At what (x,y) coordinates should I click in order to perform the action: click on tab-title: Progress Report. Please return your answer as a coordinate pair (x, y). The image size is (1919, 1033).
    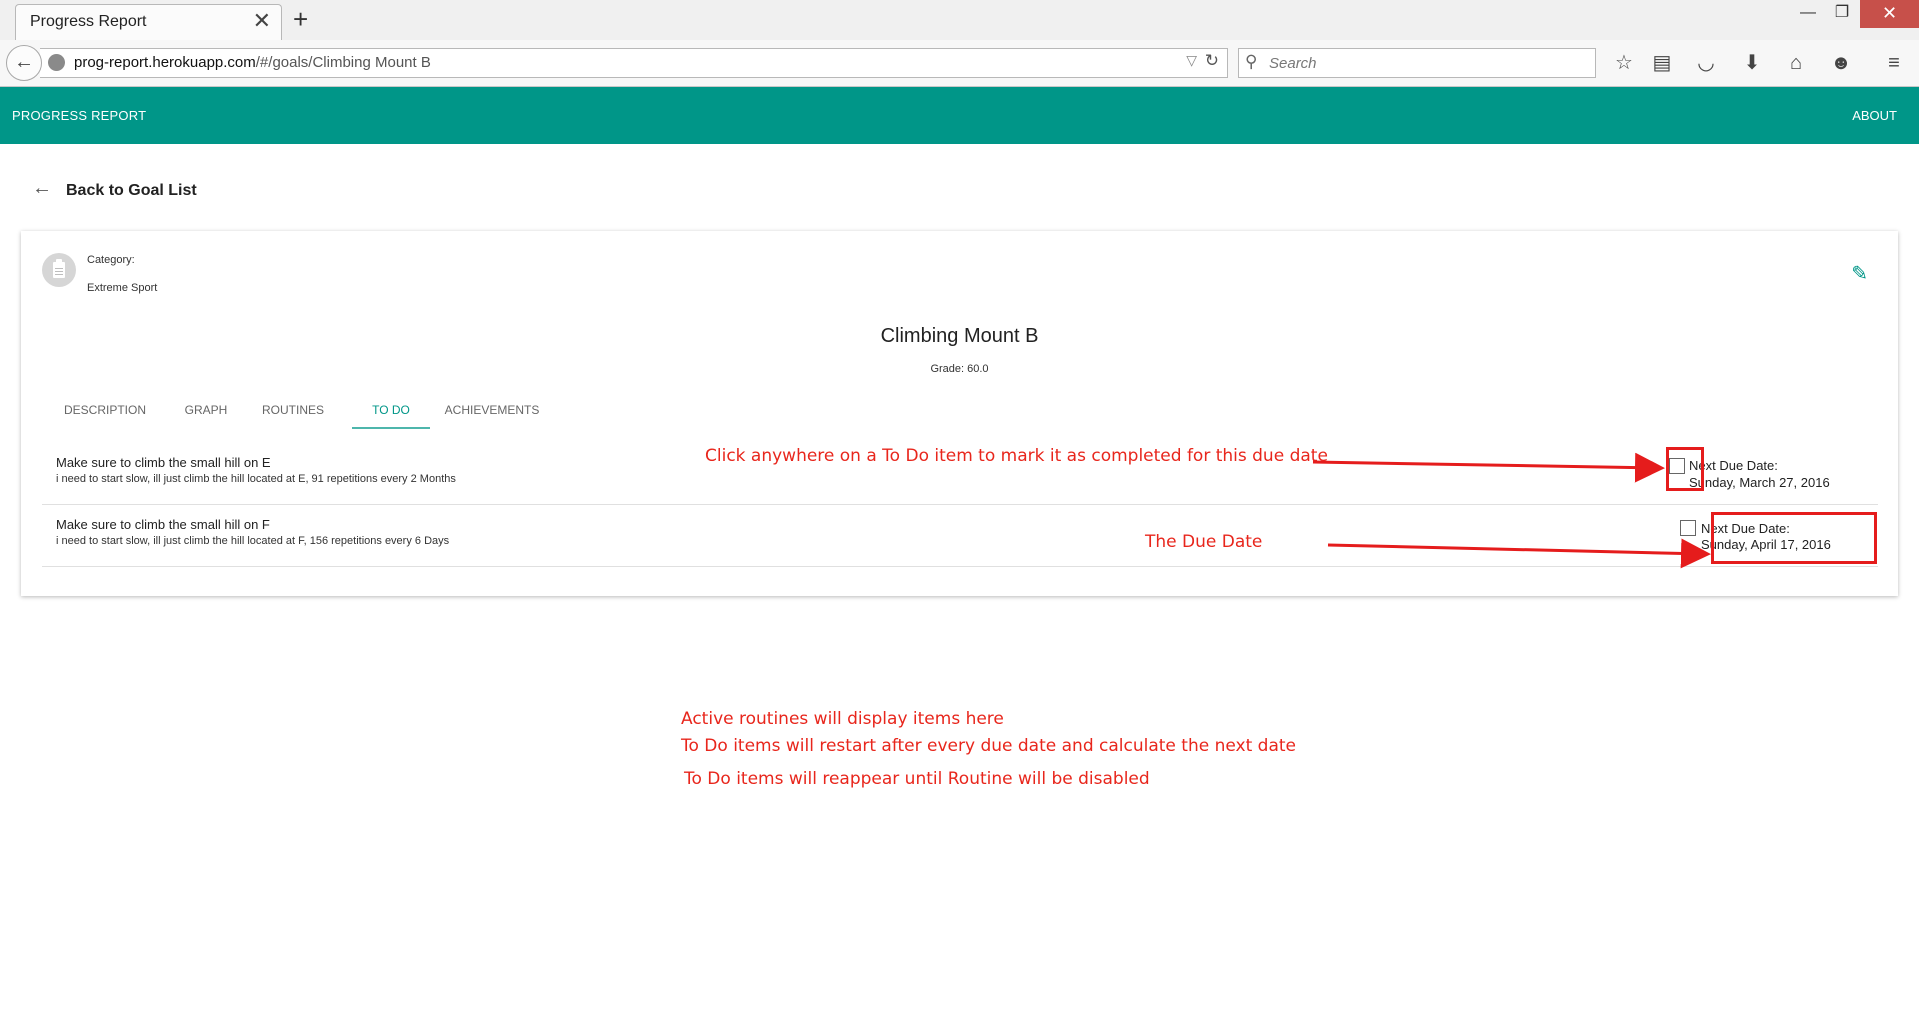
    Looking at the image, I should click on (88, 21).